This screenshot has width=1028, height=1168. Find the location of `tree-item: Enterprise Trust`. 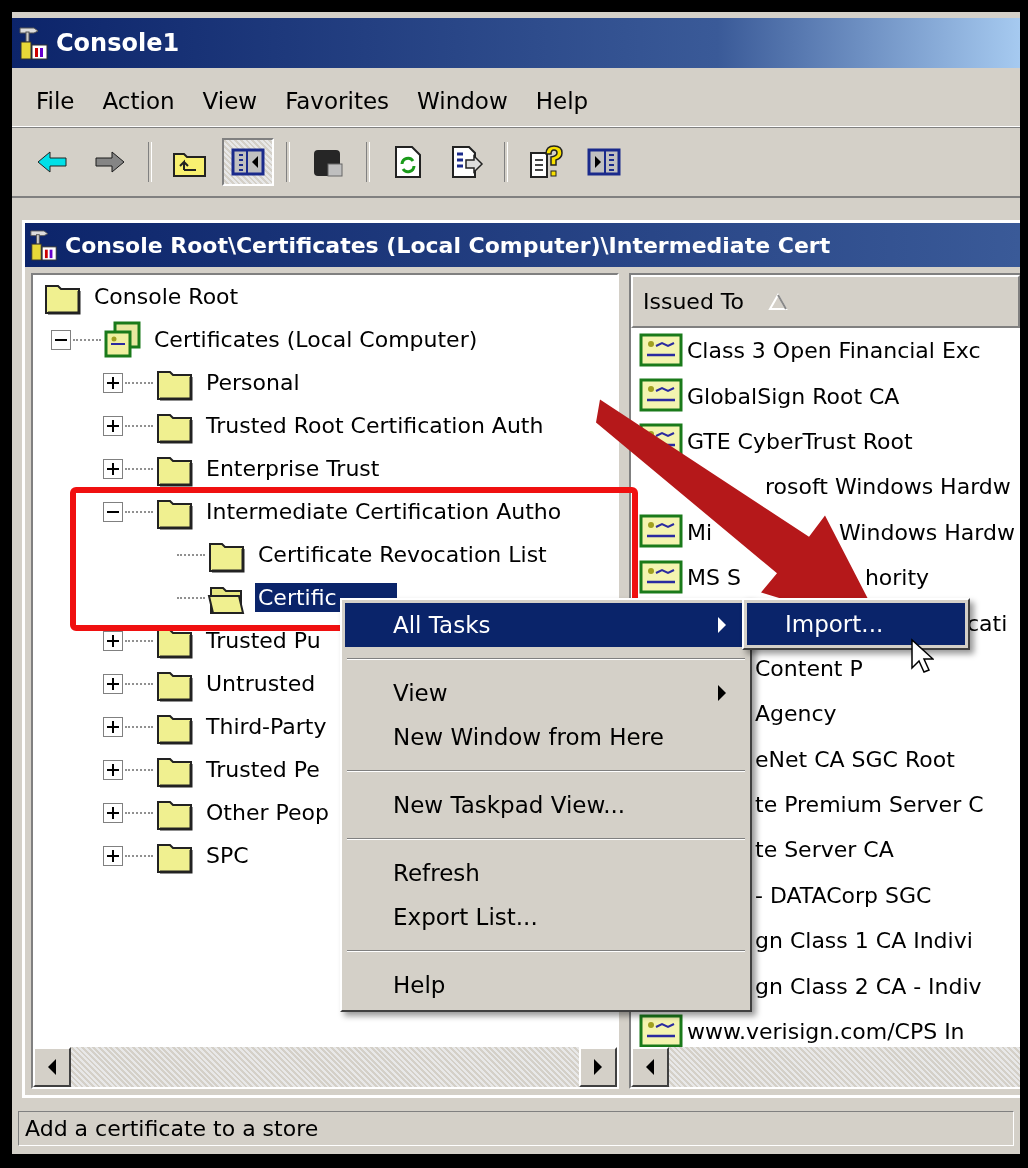

tree-item: Enterprise Trust is located at coordinates (293, 468).